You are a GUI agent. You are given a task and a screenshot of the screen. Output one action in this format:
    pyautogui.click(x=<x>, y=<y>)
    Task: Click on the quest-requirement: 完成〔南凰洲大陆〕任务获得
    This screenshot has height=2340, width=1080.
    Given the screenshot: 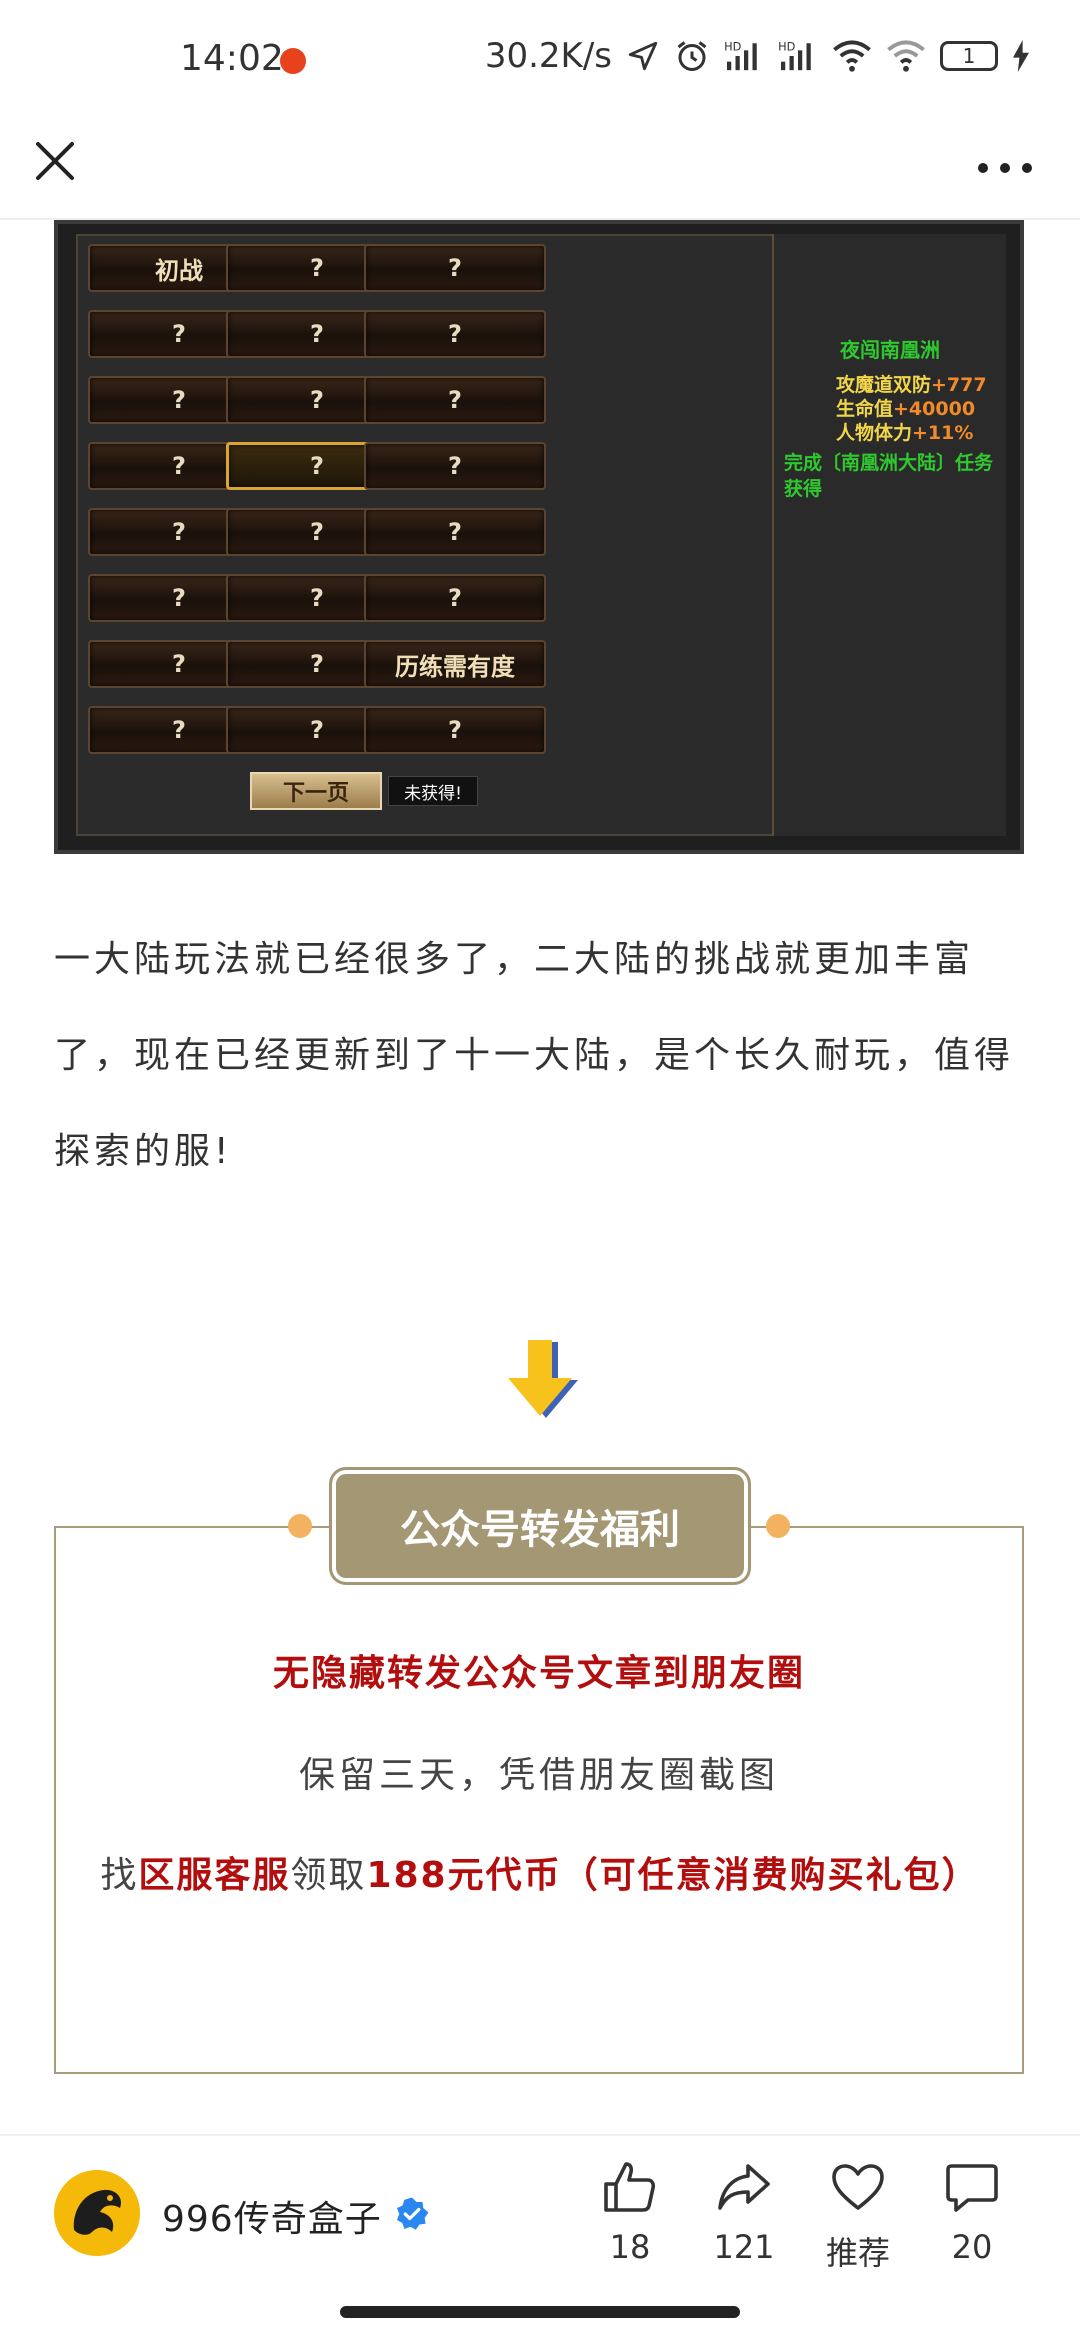 What is the action you would take?
    pyautogui.click(x=889, y=476)
    